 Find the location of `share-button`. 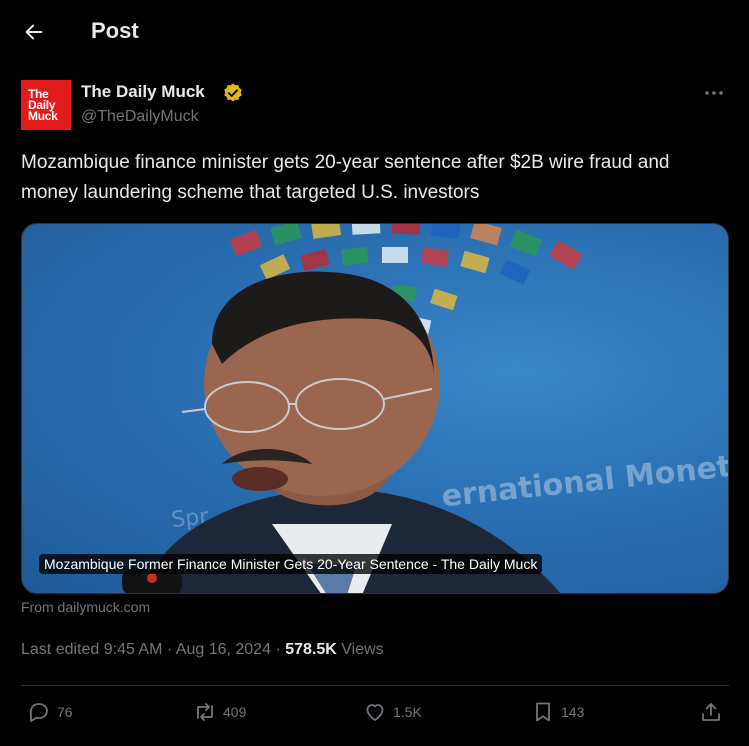

share-button is located at coordinates (711, 712).